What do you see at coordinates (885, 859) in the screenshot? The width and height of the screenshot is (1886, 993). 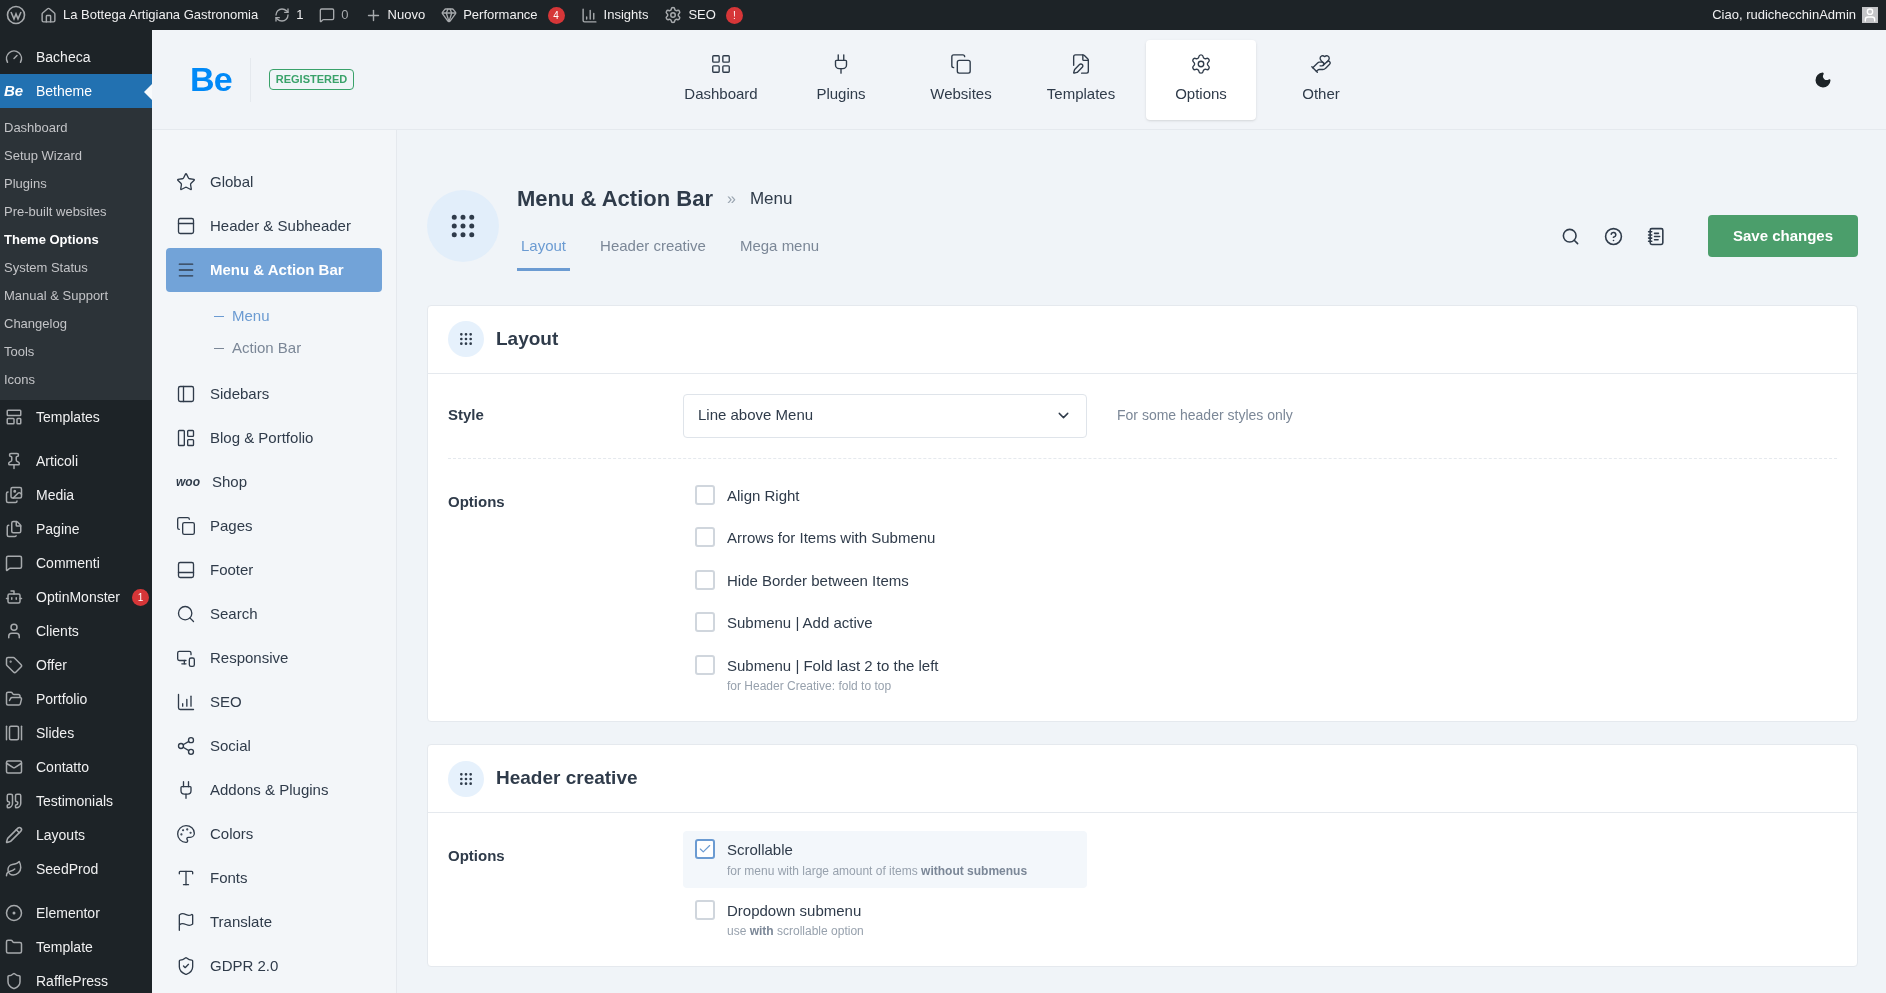 I see `checkbox-option: Scrollable for menu with large amount of items without submenus` at bounding box center [885, 859].